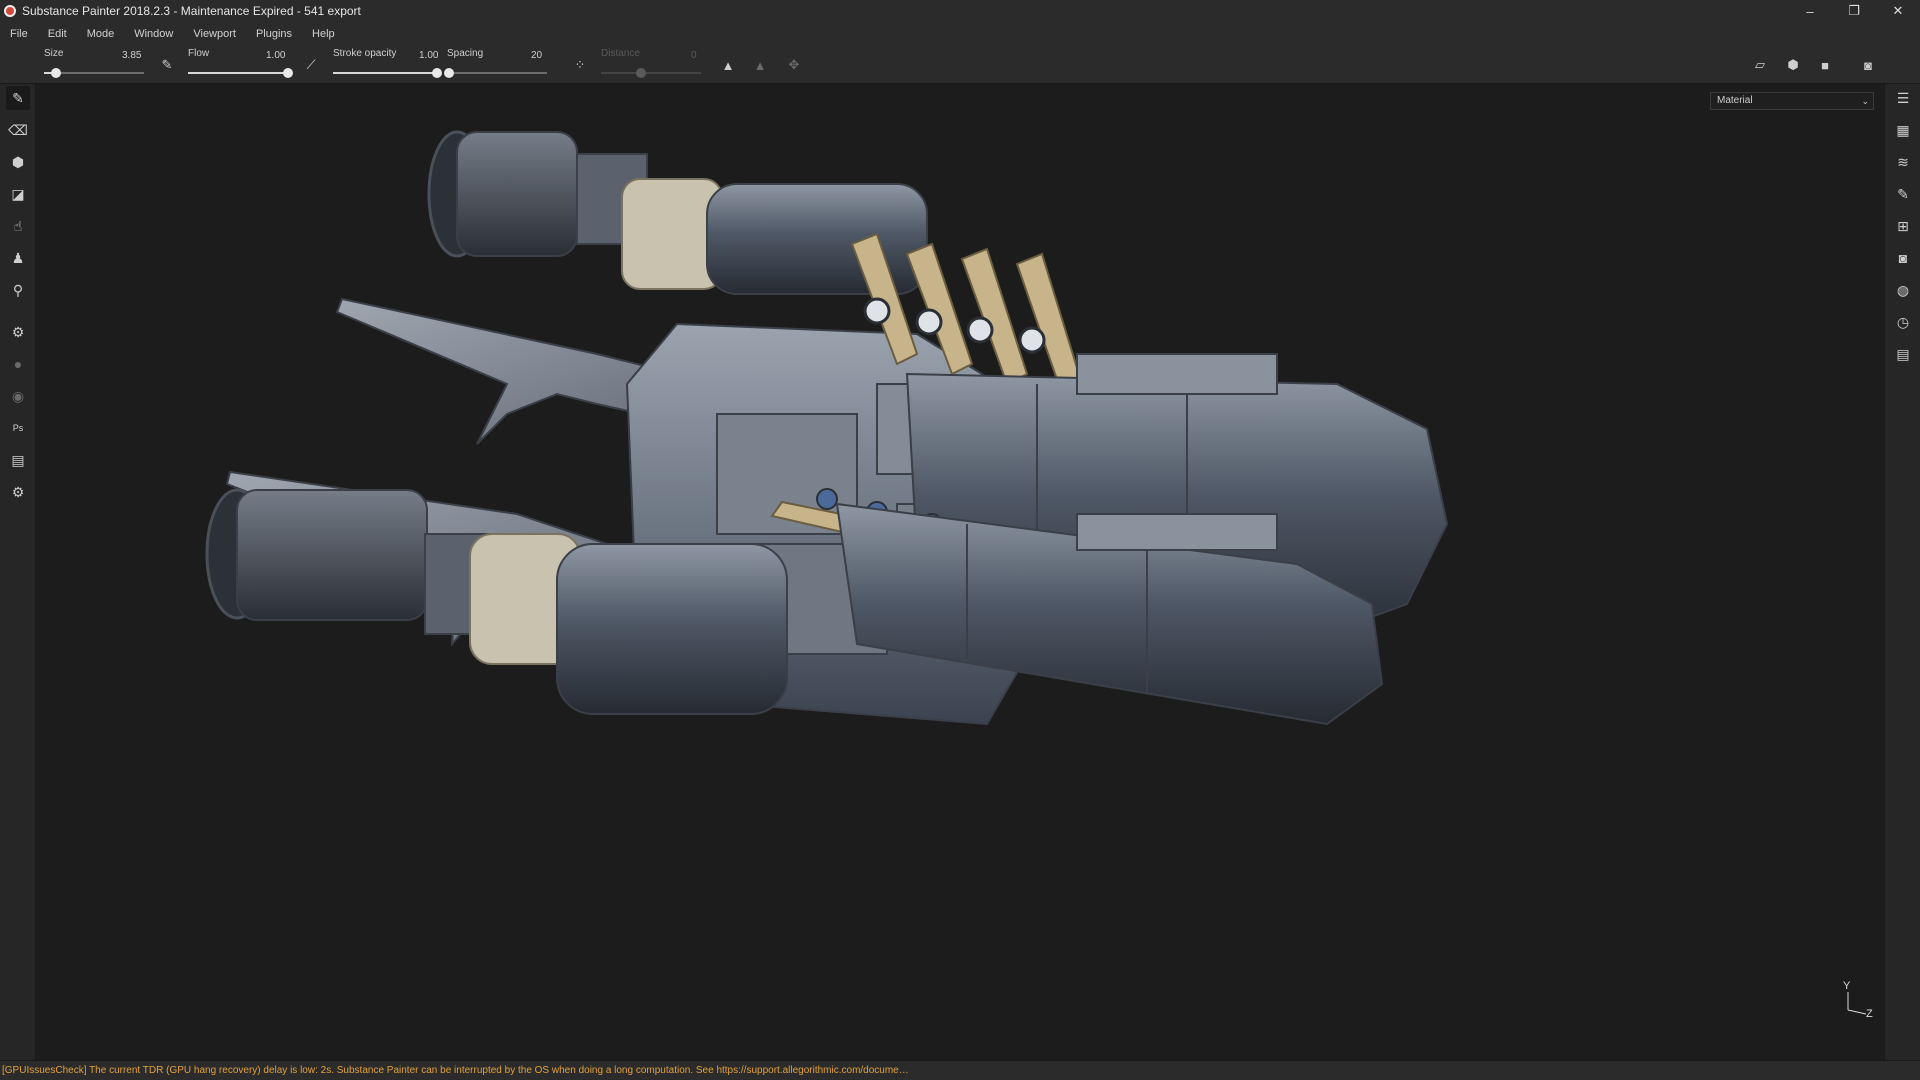  Describe the element at coordinates (365, 53) in the screenshot. I see `stroke-opacity-label: Stroke opacity` at that location.